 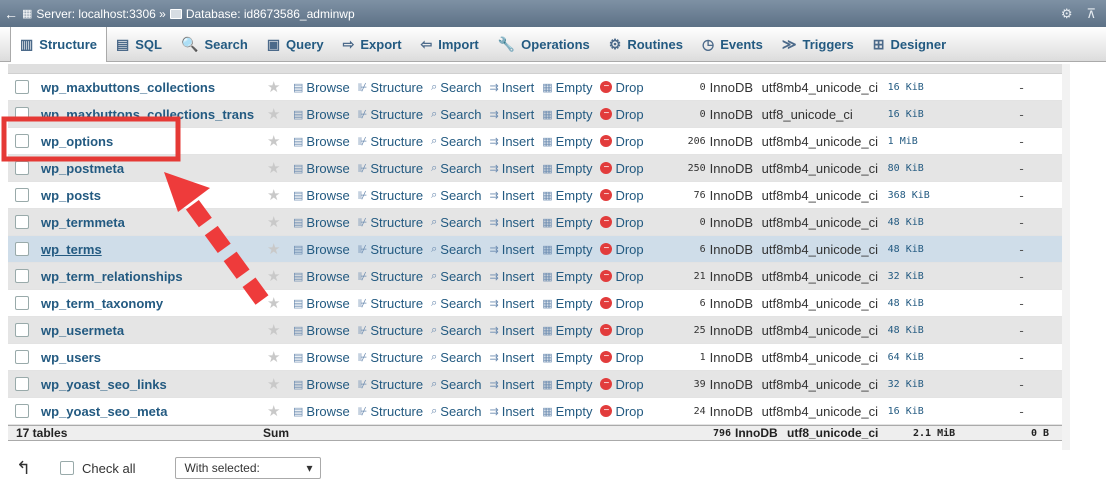 I want to click on table-name-link: wp_options, so click(x=154, y=141).